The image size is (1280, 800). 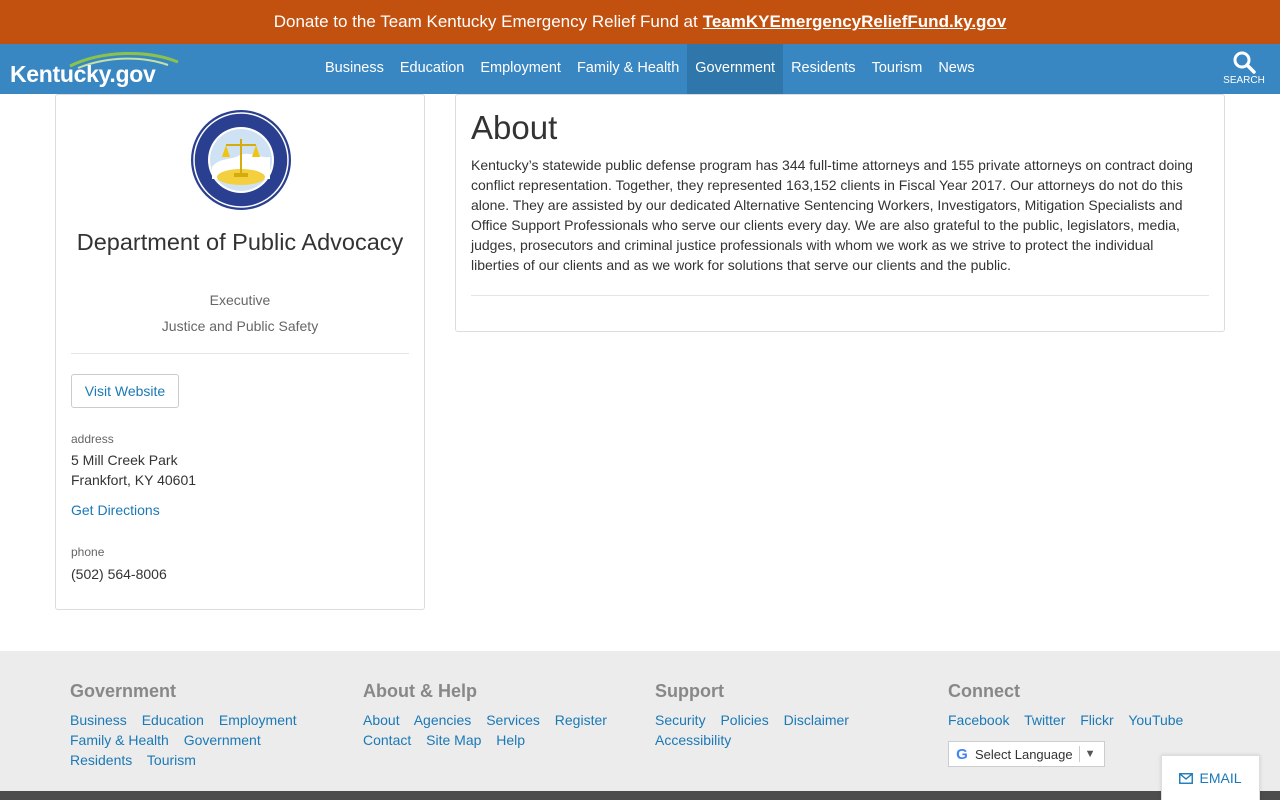 What do you see at coordinates (1044, 720) in the screenshot?
I see `footer-link-twitter: Twitter` at bounding box center [1044, 720].